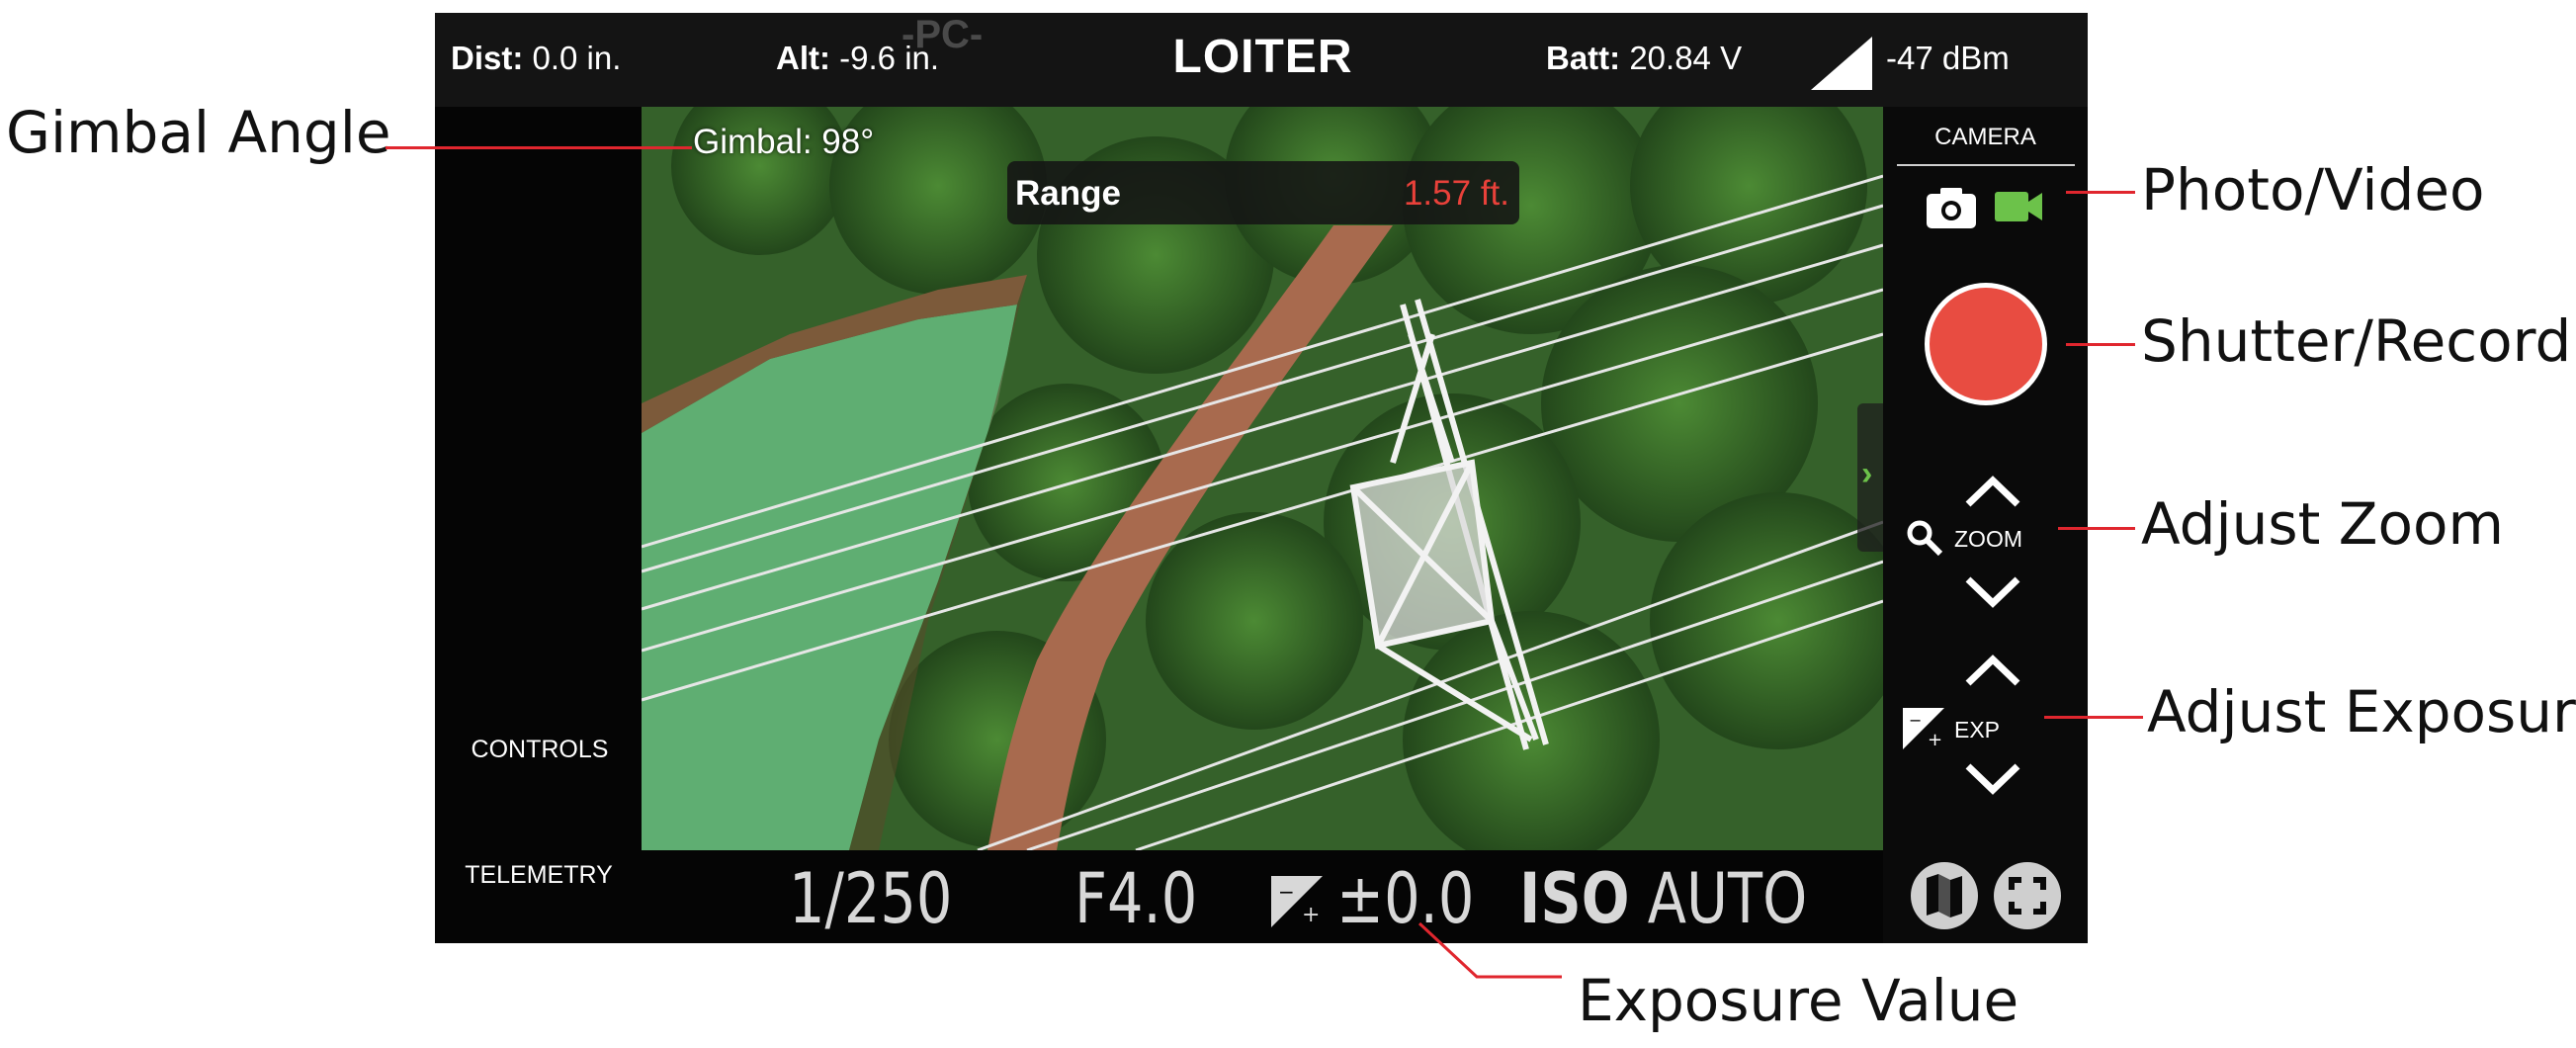  What do you see at coordinates (1951, 207) in the screenshot?
I see `camera-icon` at bounding box center [1951, 207].